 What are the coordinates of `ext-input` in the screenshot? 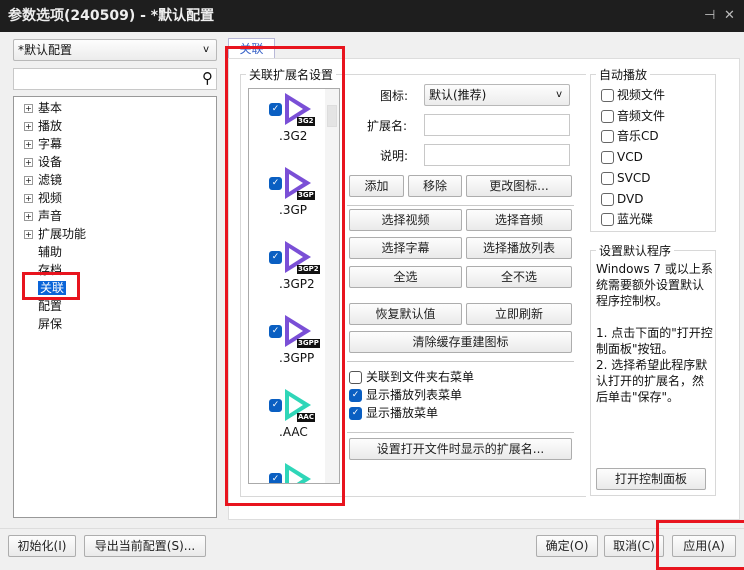 It's located at (497, 125).